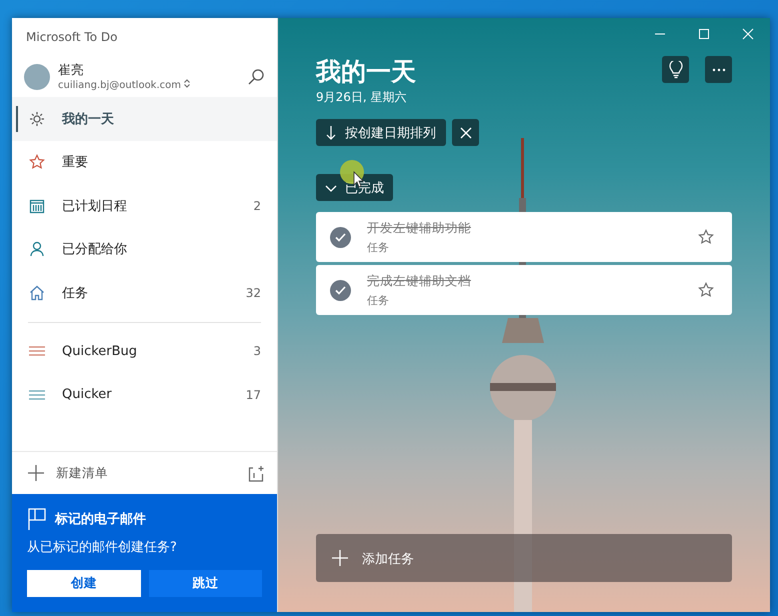 The width and height of the screenshot is (778, 616). I want to click on expand-icon, so click(187, 83).